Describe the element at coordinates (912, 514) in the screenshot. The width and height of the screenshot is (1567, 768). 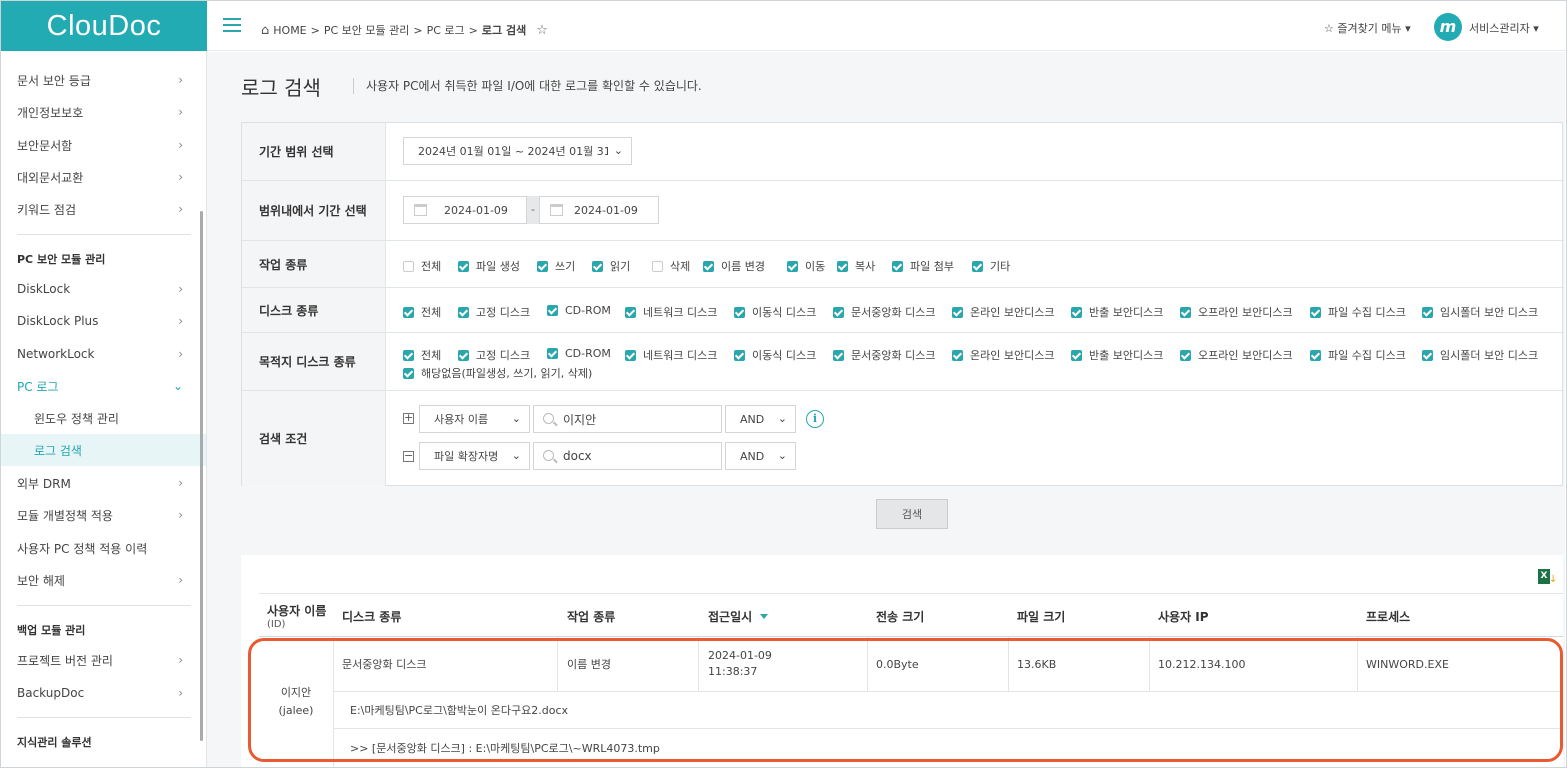
I see `search-button: 검색` at that location.